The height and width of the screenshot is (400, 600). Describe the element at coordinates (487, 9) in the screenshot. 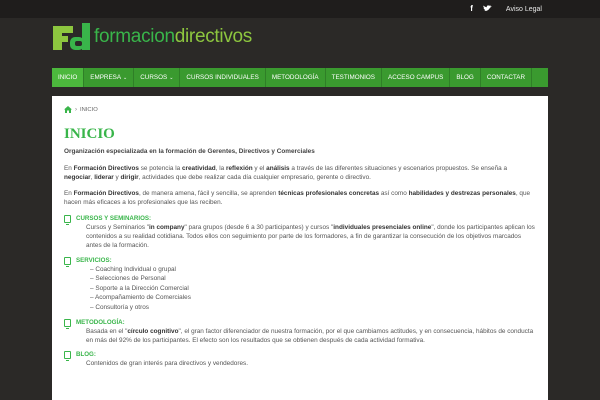

I see `twitter-icon` at that location.